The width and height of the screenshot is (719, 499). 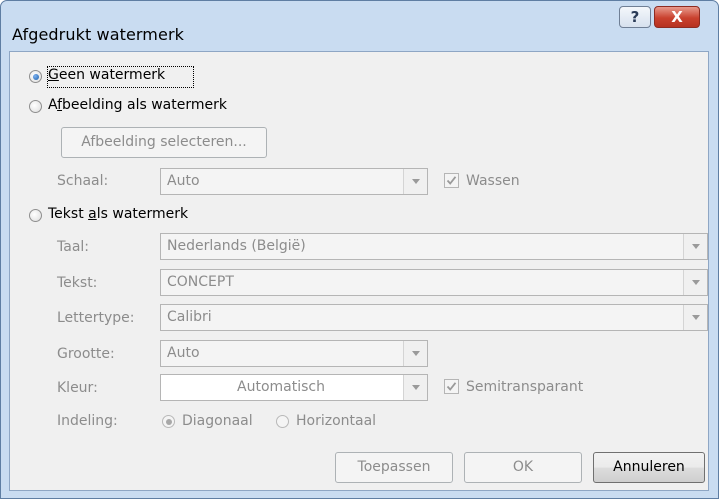 I want to click on close-button: X, so click(x=677, y=17).